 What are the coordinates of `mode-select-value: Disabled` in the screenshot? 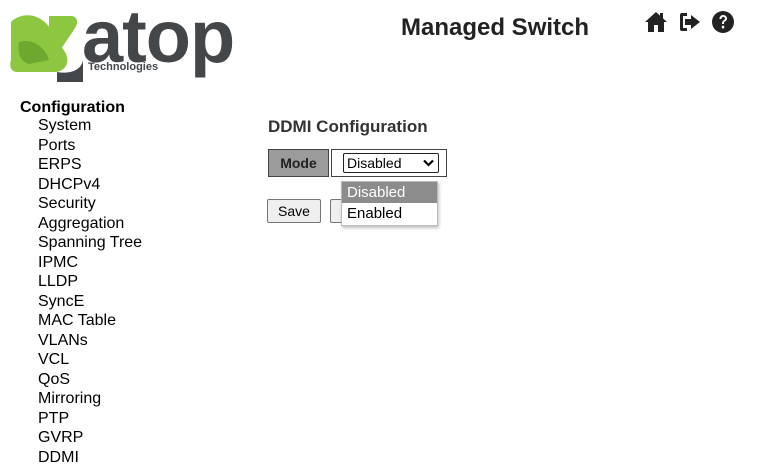 It's located at (374, 163).